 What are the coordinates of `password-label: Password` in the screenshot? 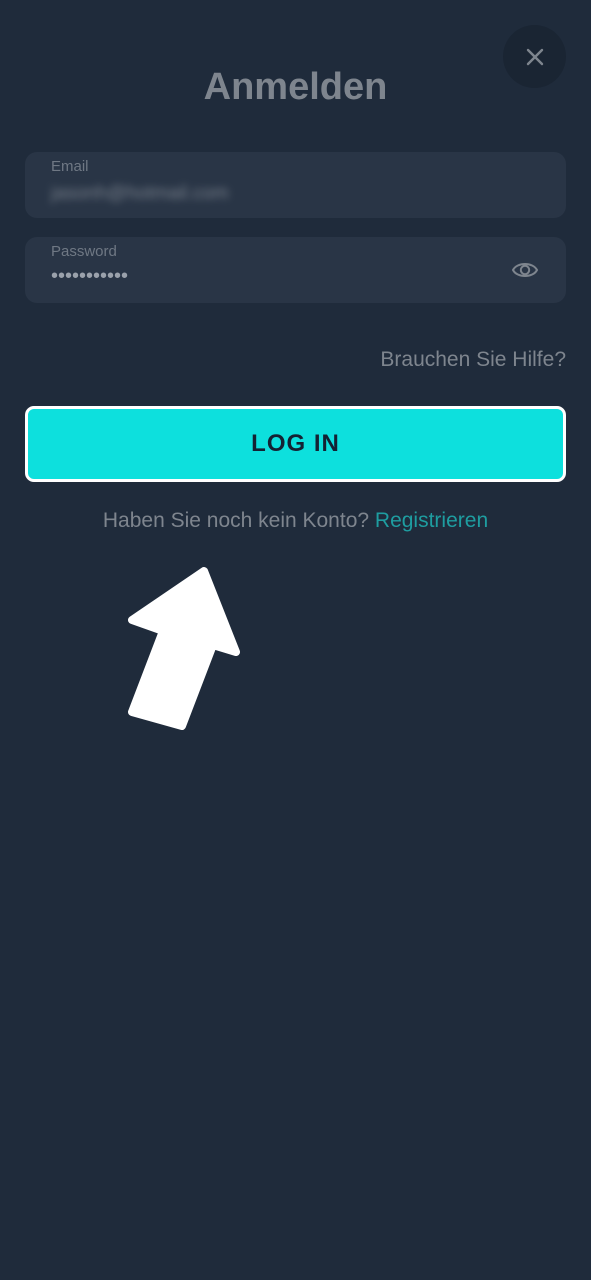 It's located at (84, 251).